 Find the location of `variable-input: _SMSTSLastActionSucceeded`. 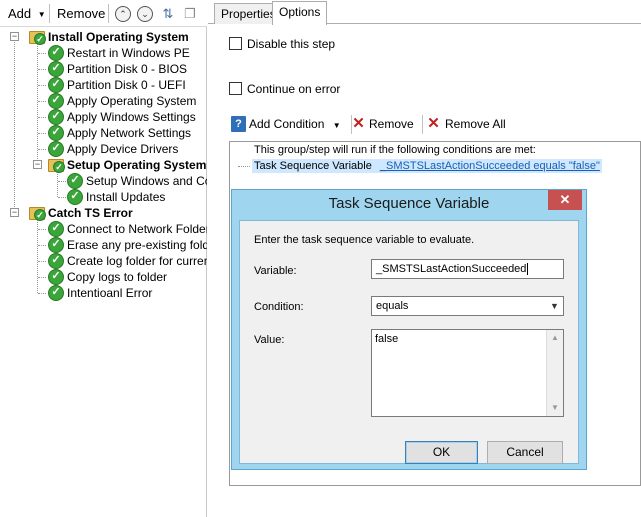

variable-input: _SMSTSLastActionSucceeded is located at coordinates (467, 269).